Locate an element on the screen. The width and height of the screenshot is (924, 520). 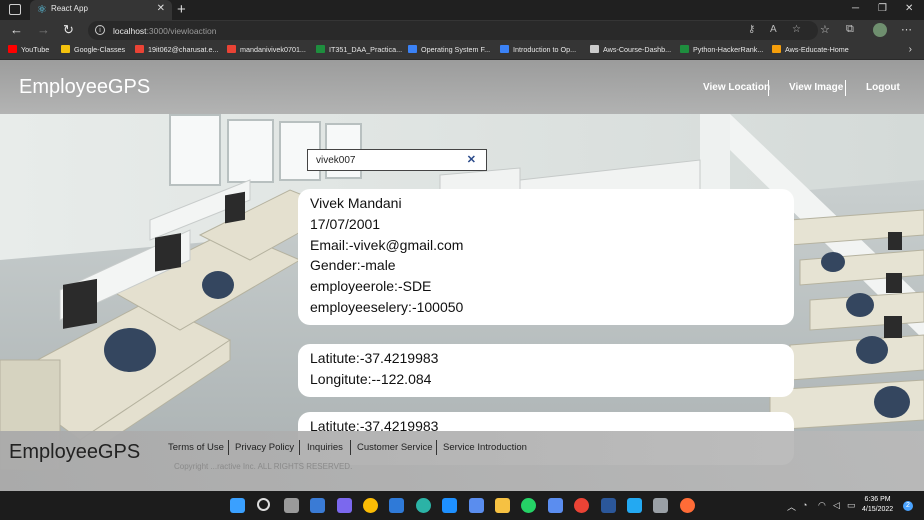
vscode-icon is located at coordinates (634, 505).